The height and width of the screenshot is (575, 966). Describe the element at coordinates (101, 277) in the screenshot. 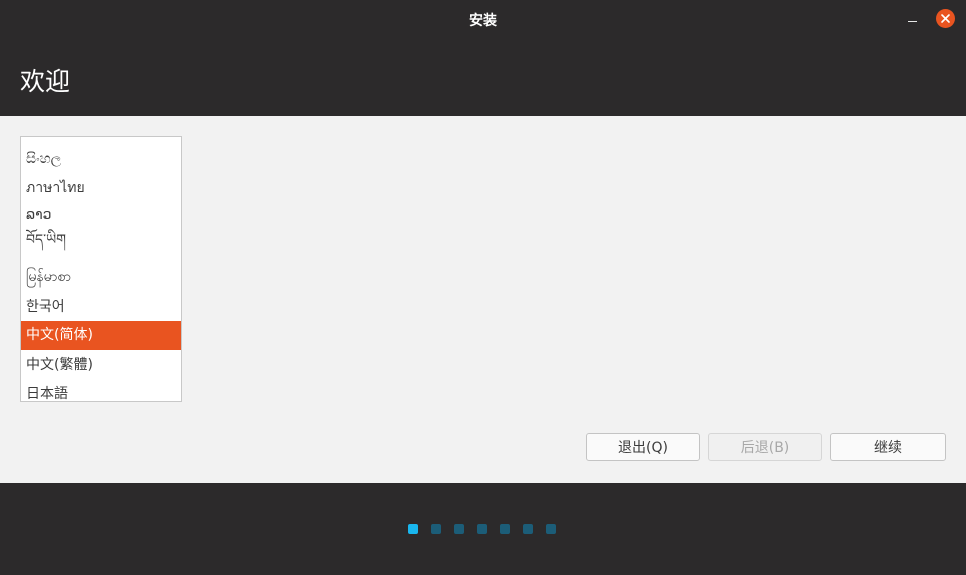

I see `language-item-burmese: မြန်မာစာ` at that location.